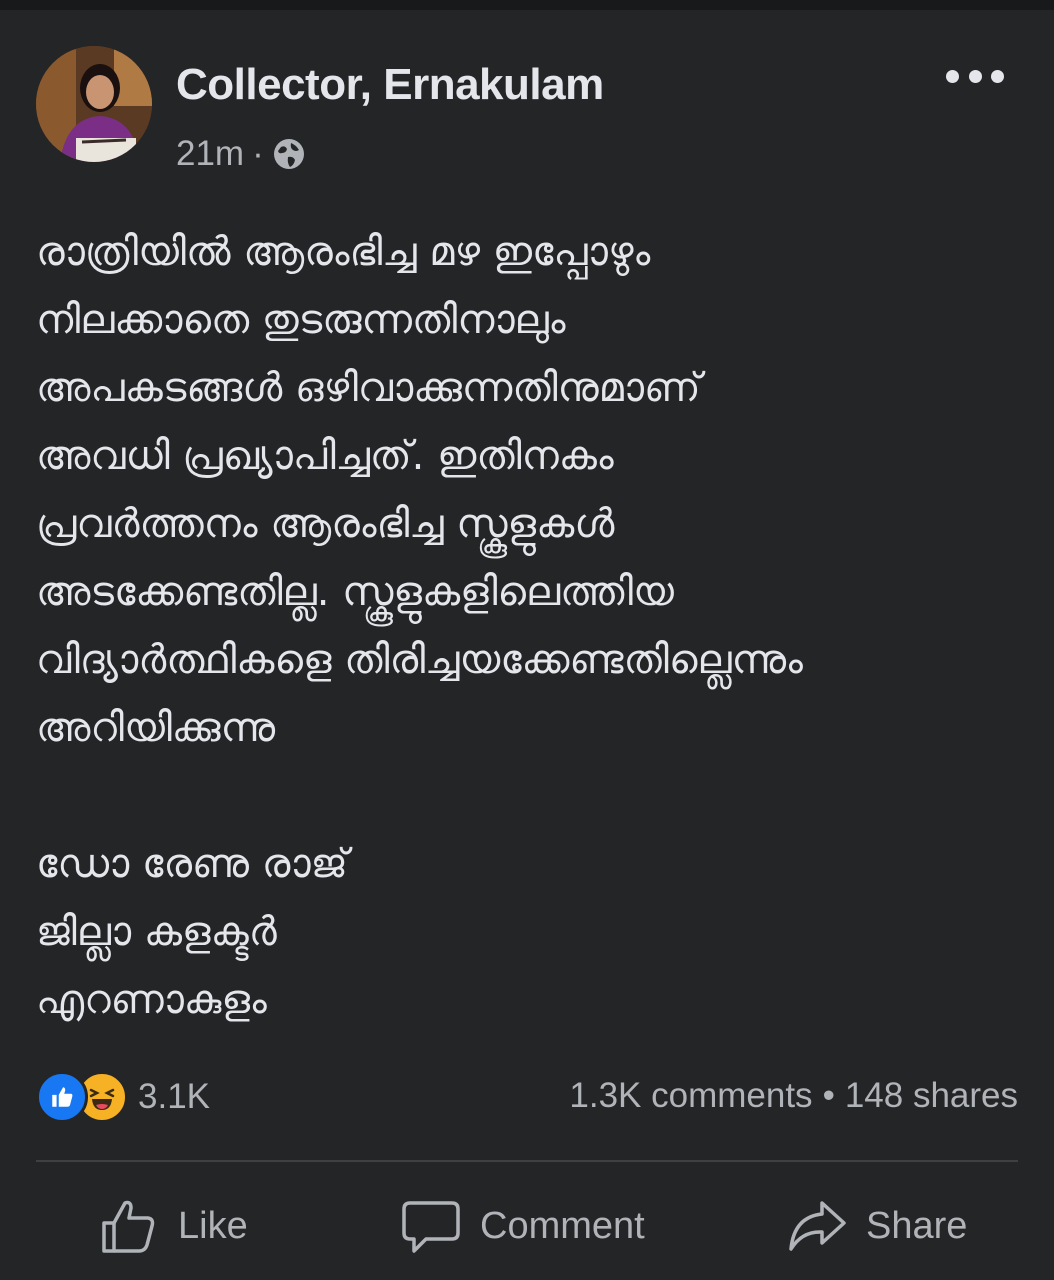  Describe the element at coordinates (975, 76) in the screenshot. I see `more-options-icon` at that location.